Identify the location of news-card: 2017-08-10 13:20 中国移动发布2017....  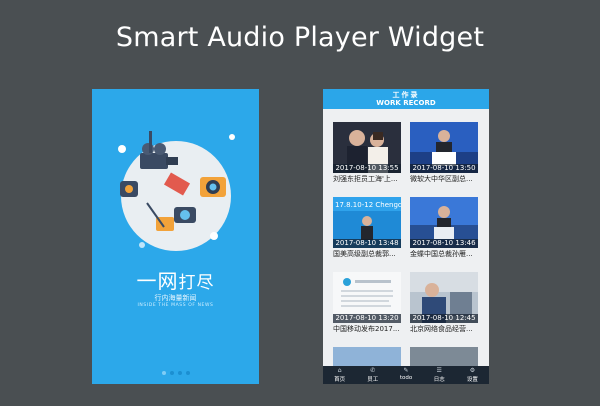
(367, 303).